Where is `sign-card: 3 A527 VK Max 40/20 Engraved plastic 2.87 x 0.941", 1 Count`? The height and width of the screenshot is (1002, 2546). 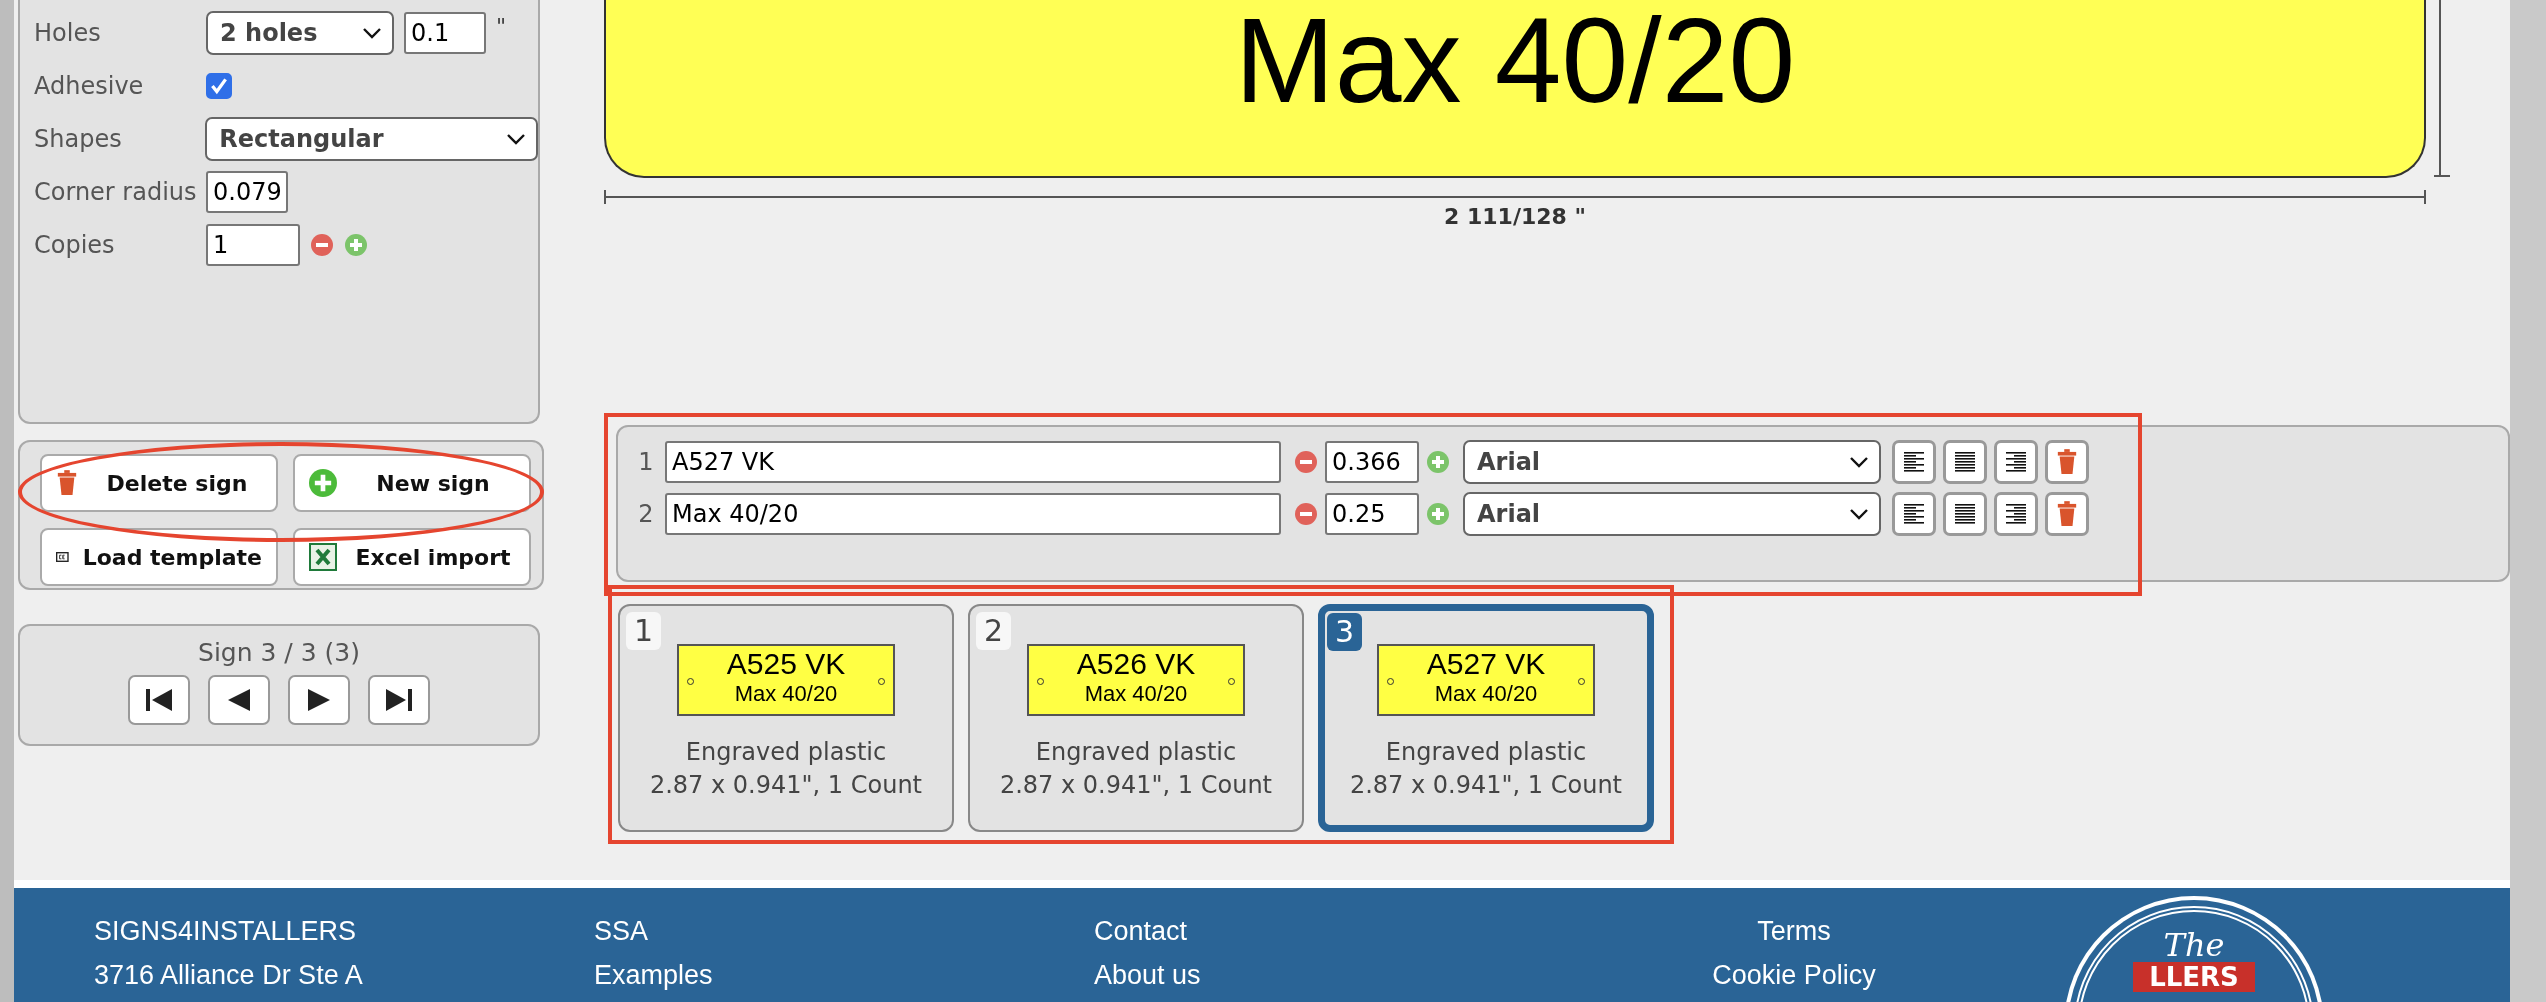 sign-card: 3 A527 VK Max 40/20 Engraved plastic 2.87 x 0.941", 1 Count is located at coordinates (1486, 718).